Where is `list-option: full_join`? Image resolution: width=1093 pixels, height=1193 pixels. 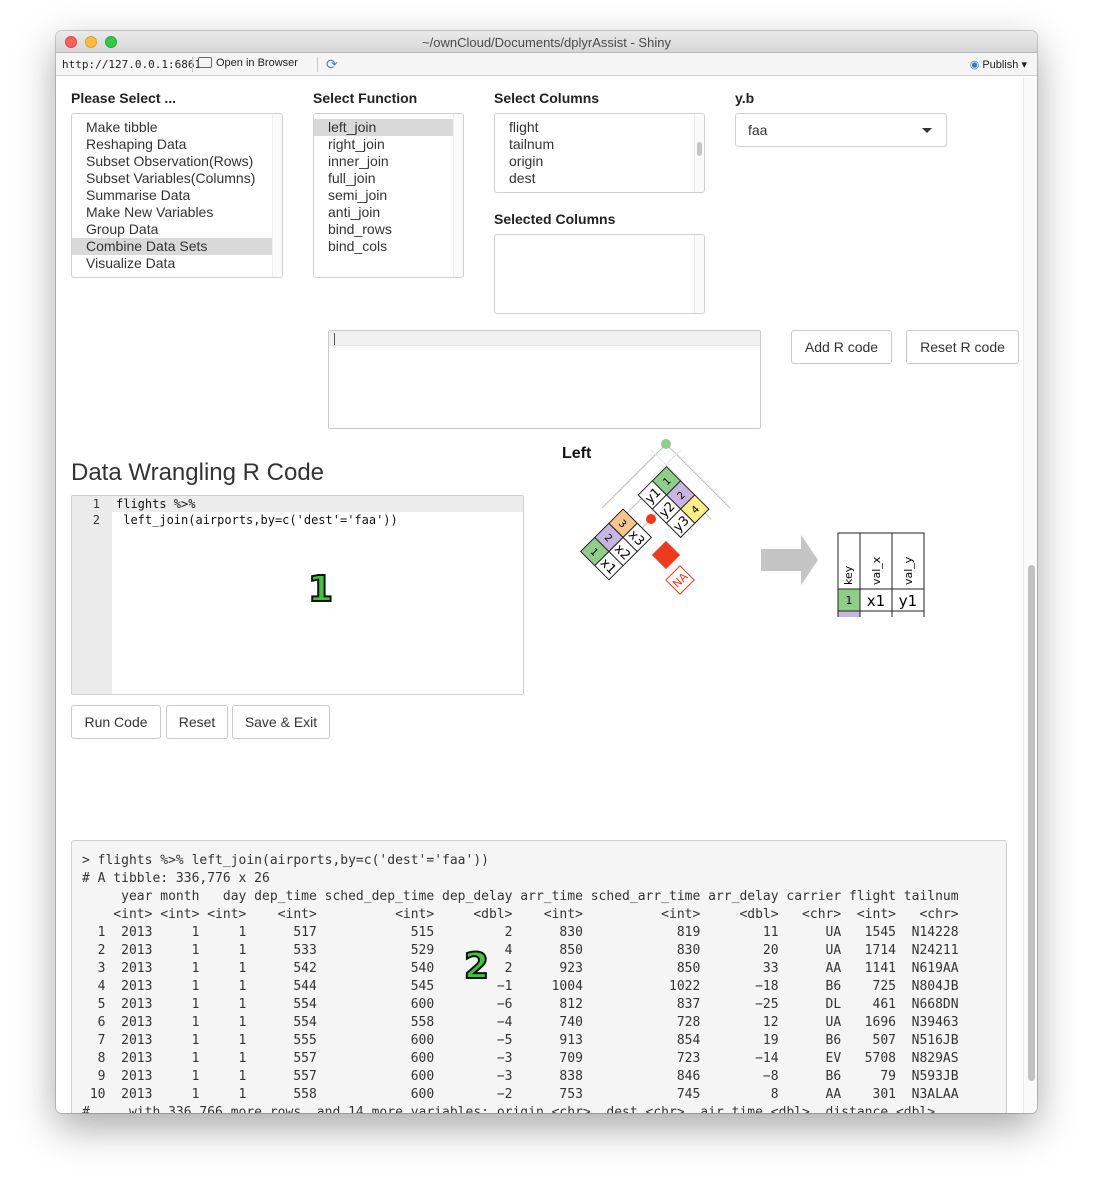
list-option: full_join is located at coordinates (388, 178).